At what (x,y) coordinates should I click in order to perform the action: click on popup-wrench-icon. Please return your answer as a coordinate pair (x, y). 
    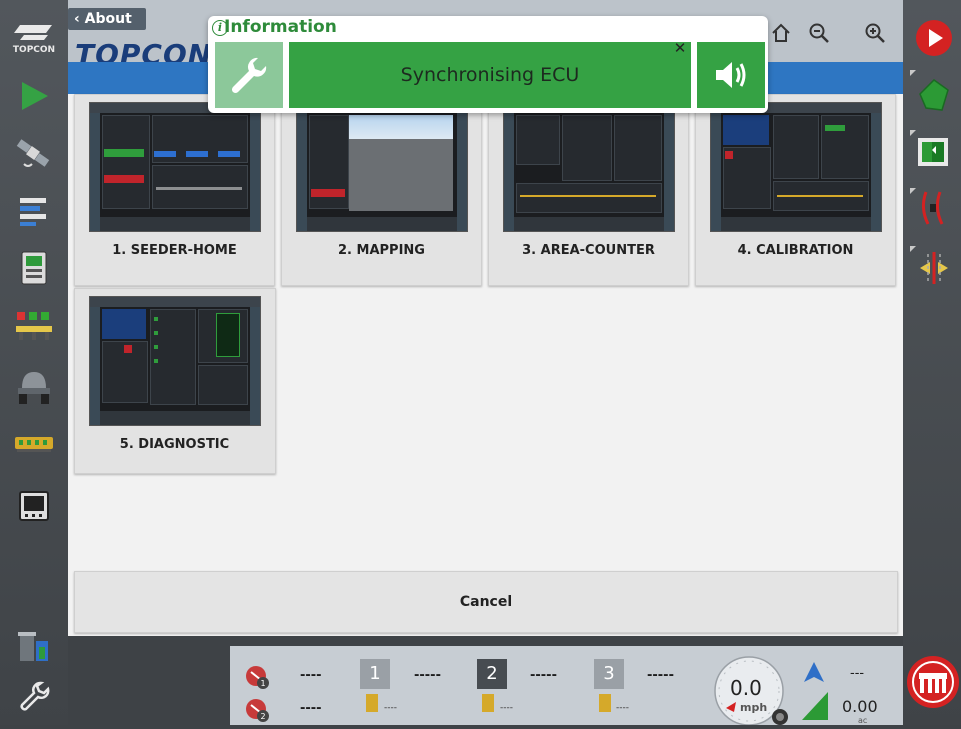
    Looking at the image, I should click on (249, 75).